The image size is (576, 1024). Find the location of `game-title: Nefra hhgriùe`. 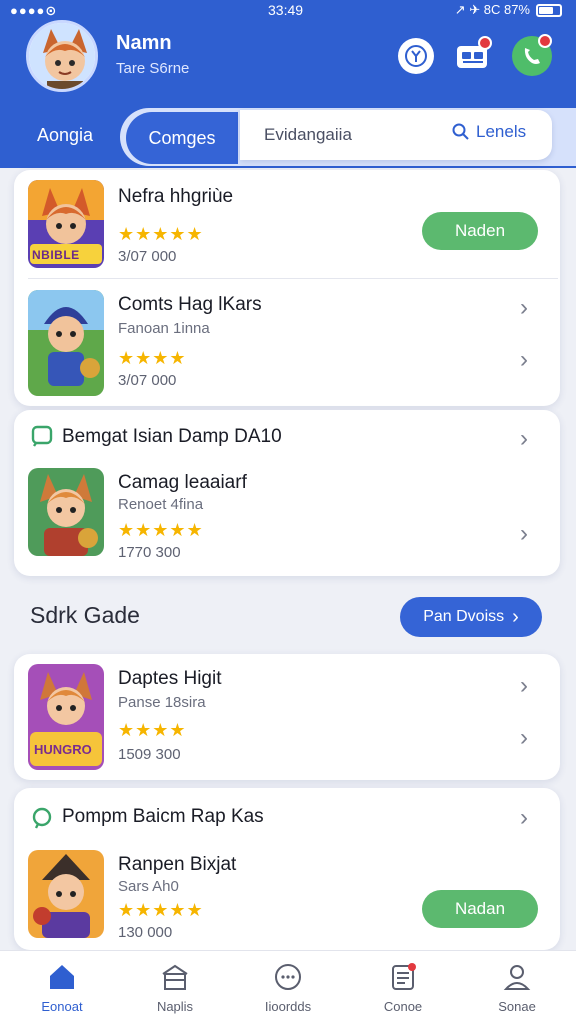

game-title: Nefra hhgriùe is located at coordinates (176, 196).